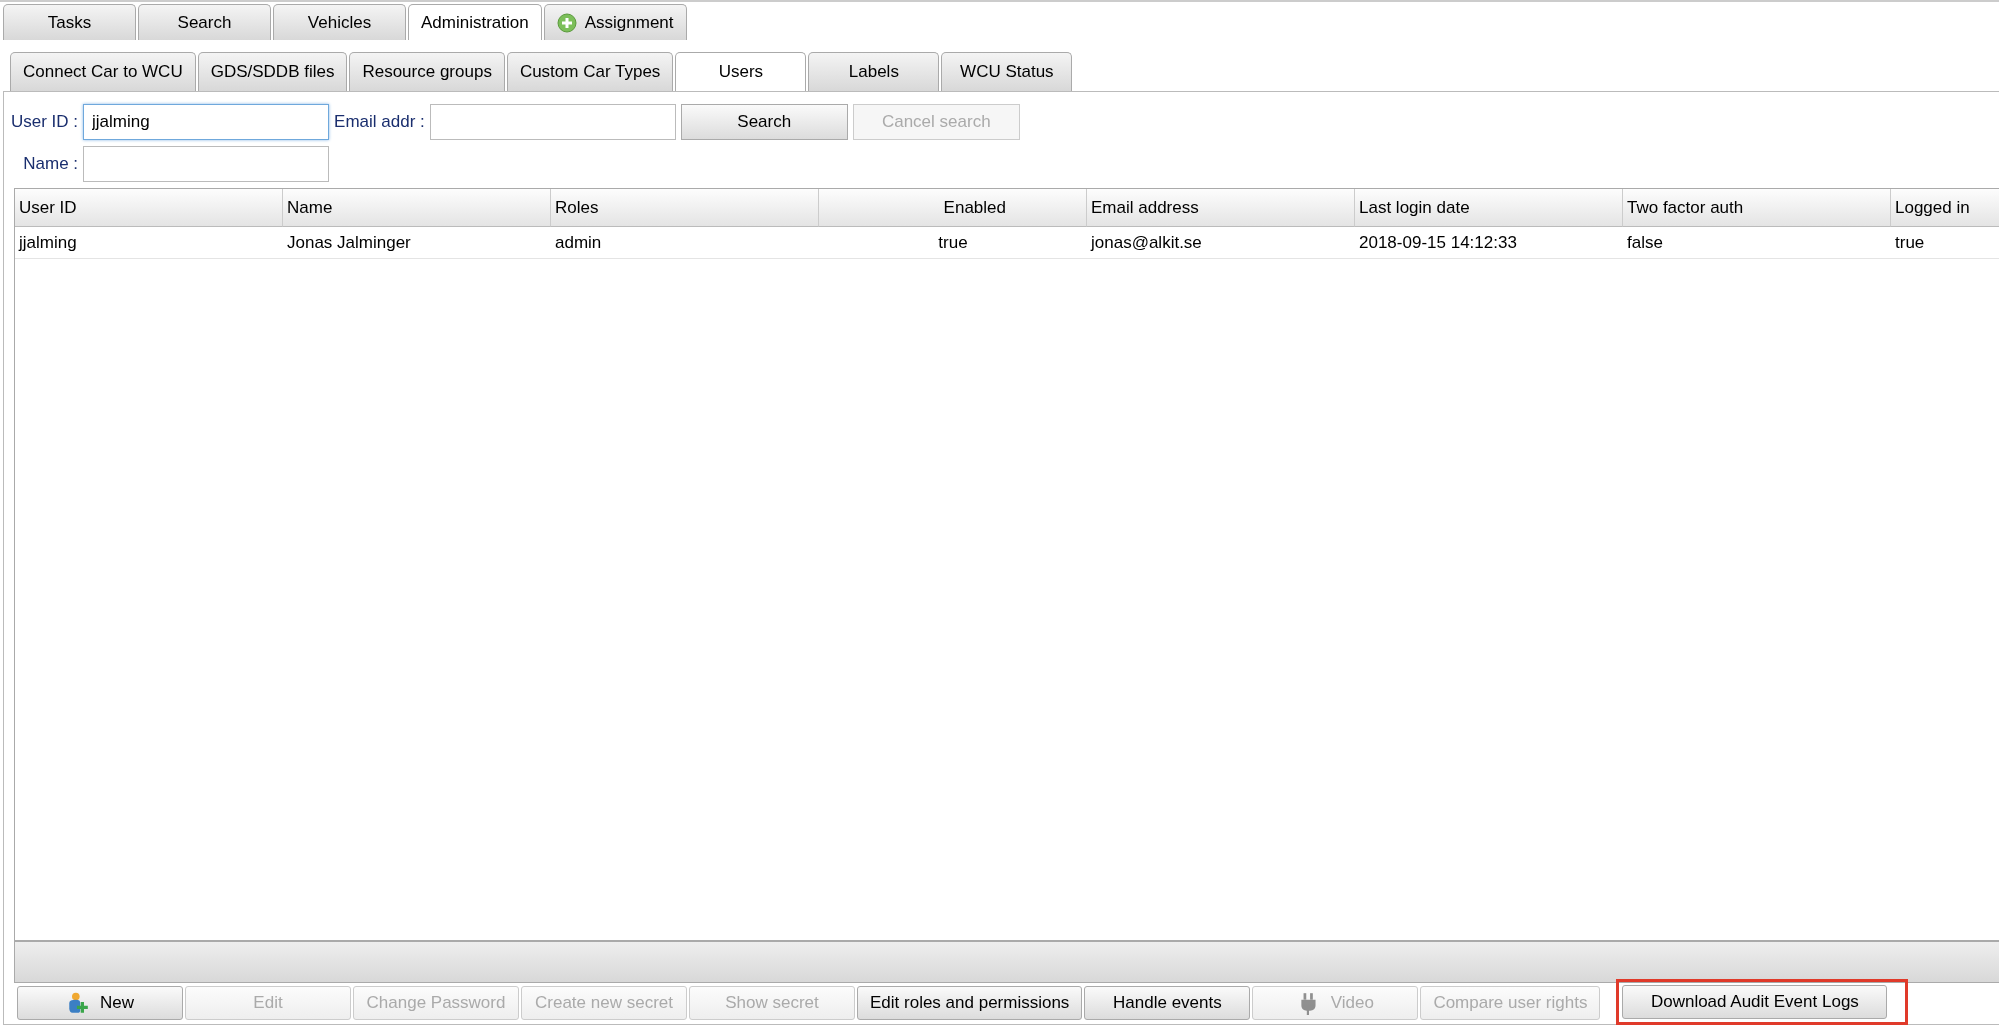  Describe the element at coordinates (417, 208) in the screenshot. I see `column-header: Name` at that location.